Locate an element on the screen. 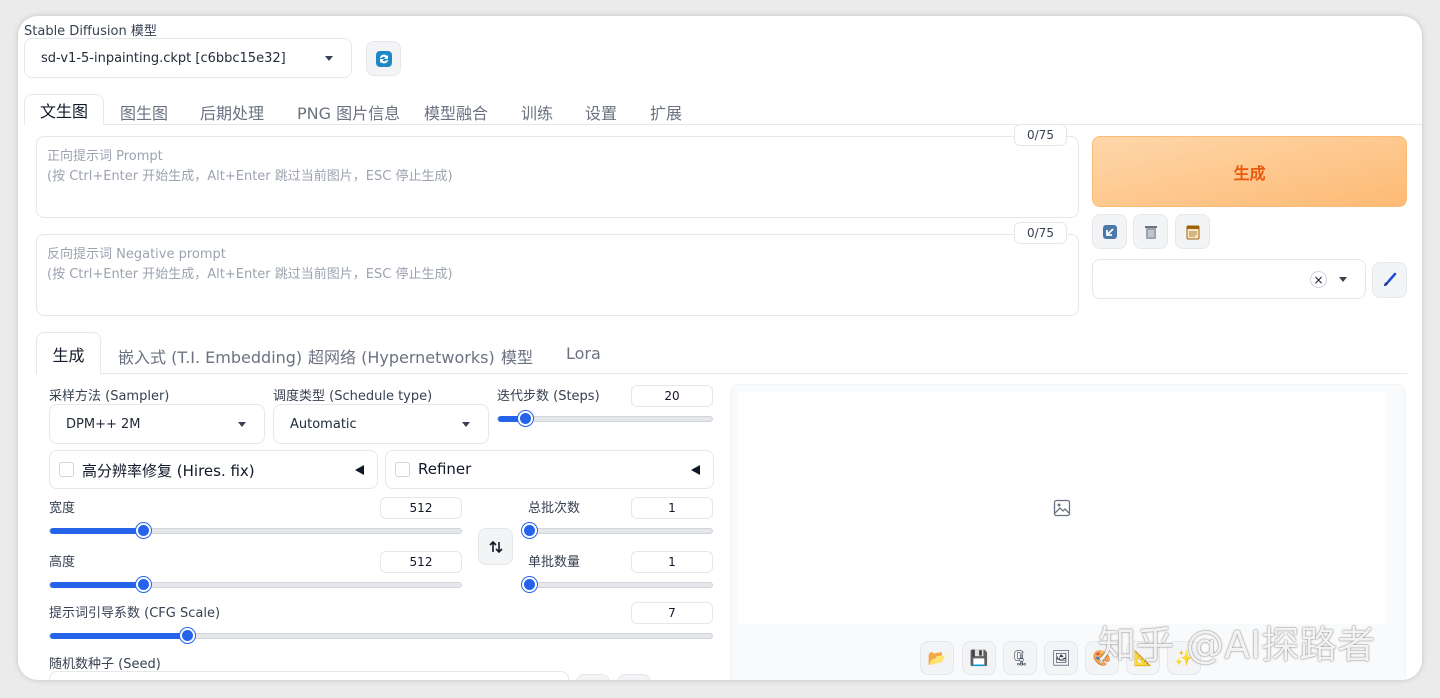 Image resolution: width=1440 pixels, height=698 pixels. model-dropdown: sd-v1-5-inpainting.ckpt [c6bbc15e32] is located at coordinates (188, 58).